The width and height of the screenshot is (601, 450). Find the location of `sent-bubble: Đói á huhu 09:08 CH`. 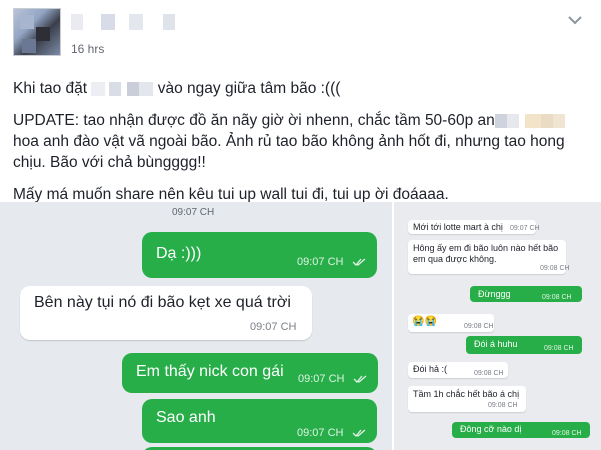

sent-bubble: Đói á huhu 09:08 CH is located at coordinates (524, 345).